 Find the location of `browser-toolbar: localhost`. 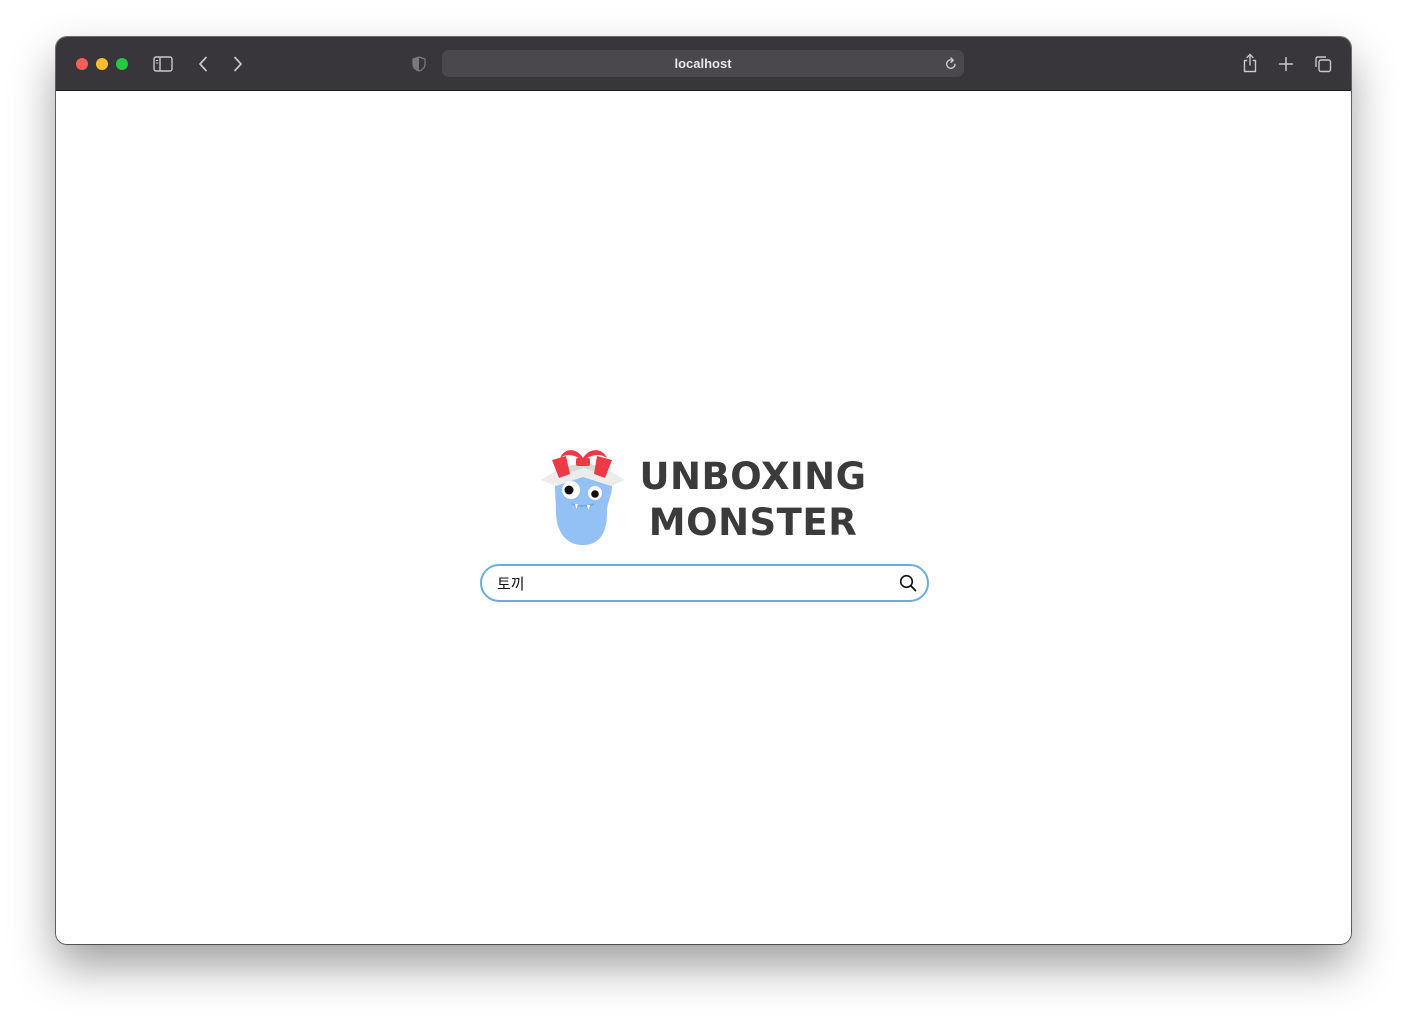

browser-toolbar: localhost is located at coordinates (703, 64).